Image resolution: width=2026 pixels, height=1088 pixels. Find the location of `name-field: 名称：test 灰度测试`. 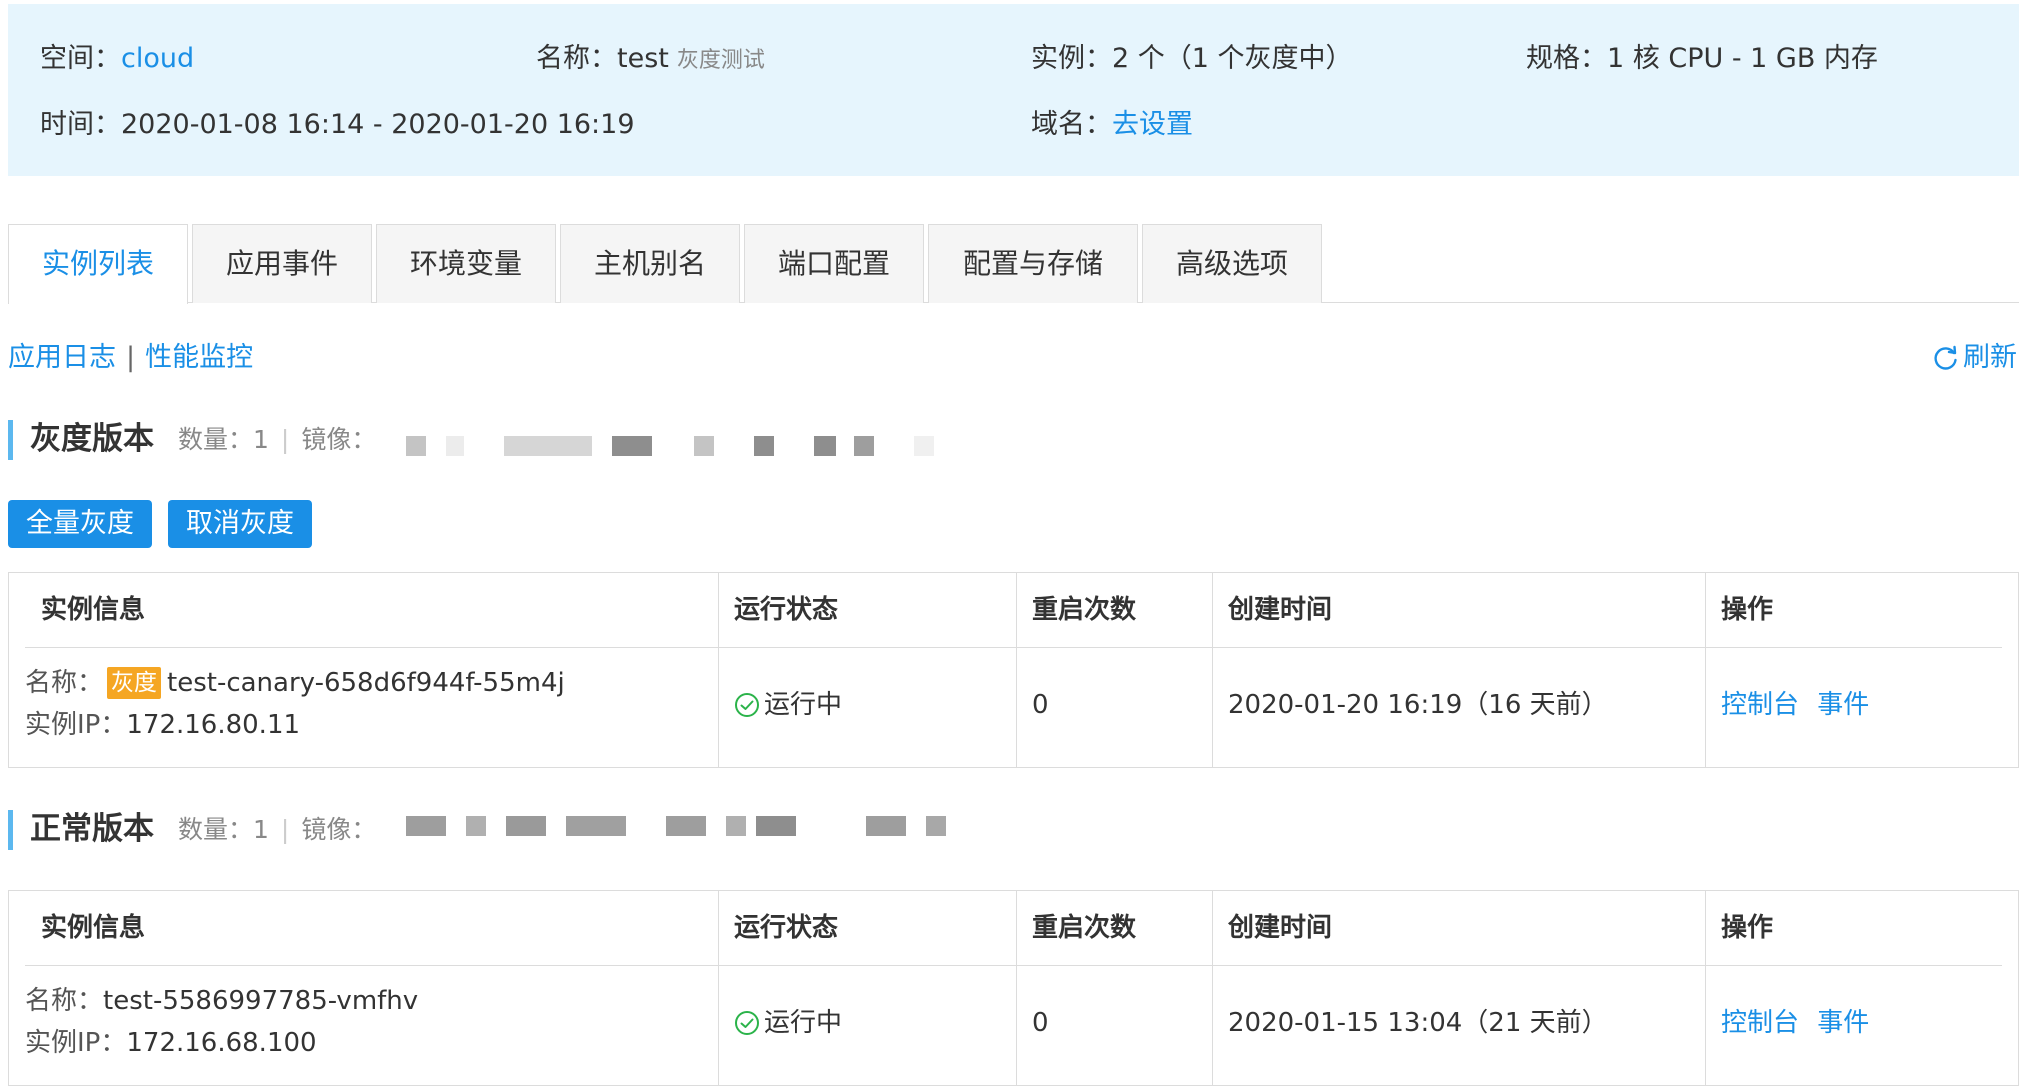

name-field: 名称：test 灰度测试 is located at coordinates (650, 60).